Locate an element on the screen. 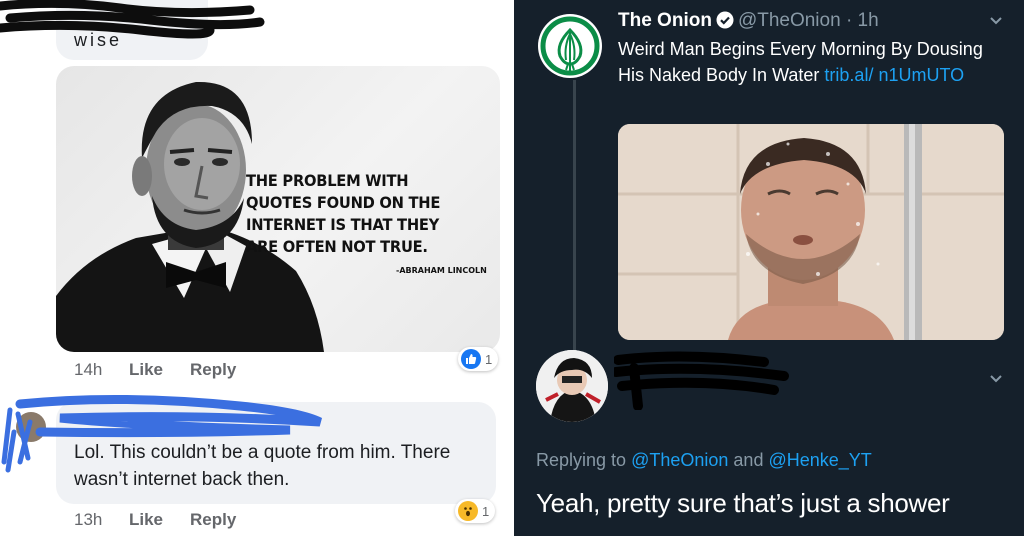 The height and width of the screenshot is (536, 1024). comment2-reaction-count: 1 is located at coordinates (475, 511).